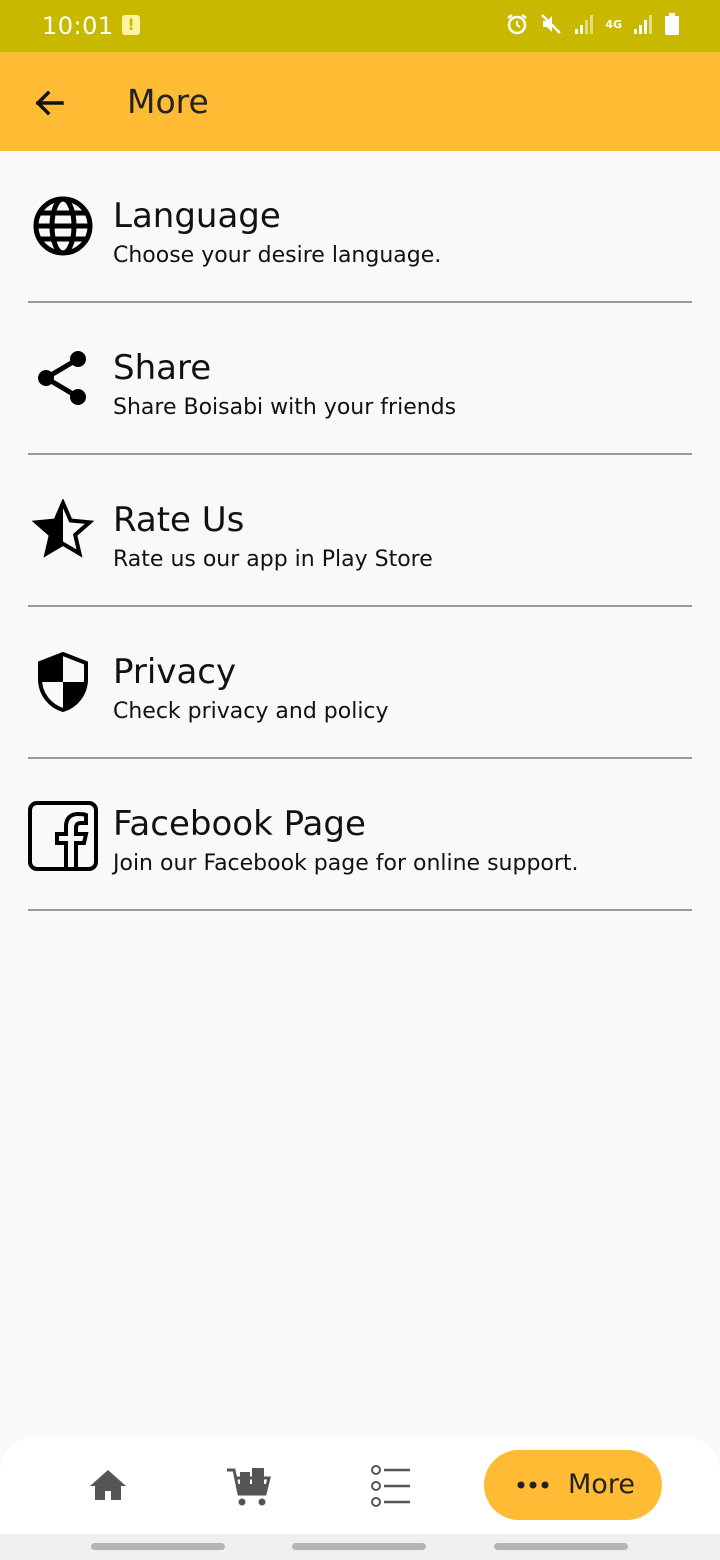 The width and height of the screenshot is (720, 1560). Describe the element at coordinates (168, 101) in the screenshot. I see `page-title: More` at that location.